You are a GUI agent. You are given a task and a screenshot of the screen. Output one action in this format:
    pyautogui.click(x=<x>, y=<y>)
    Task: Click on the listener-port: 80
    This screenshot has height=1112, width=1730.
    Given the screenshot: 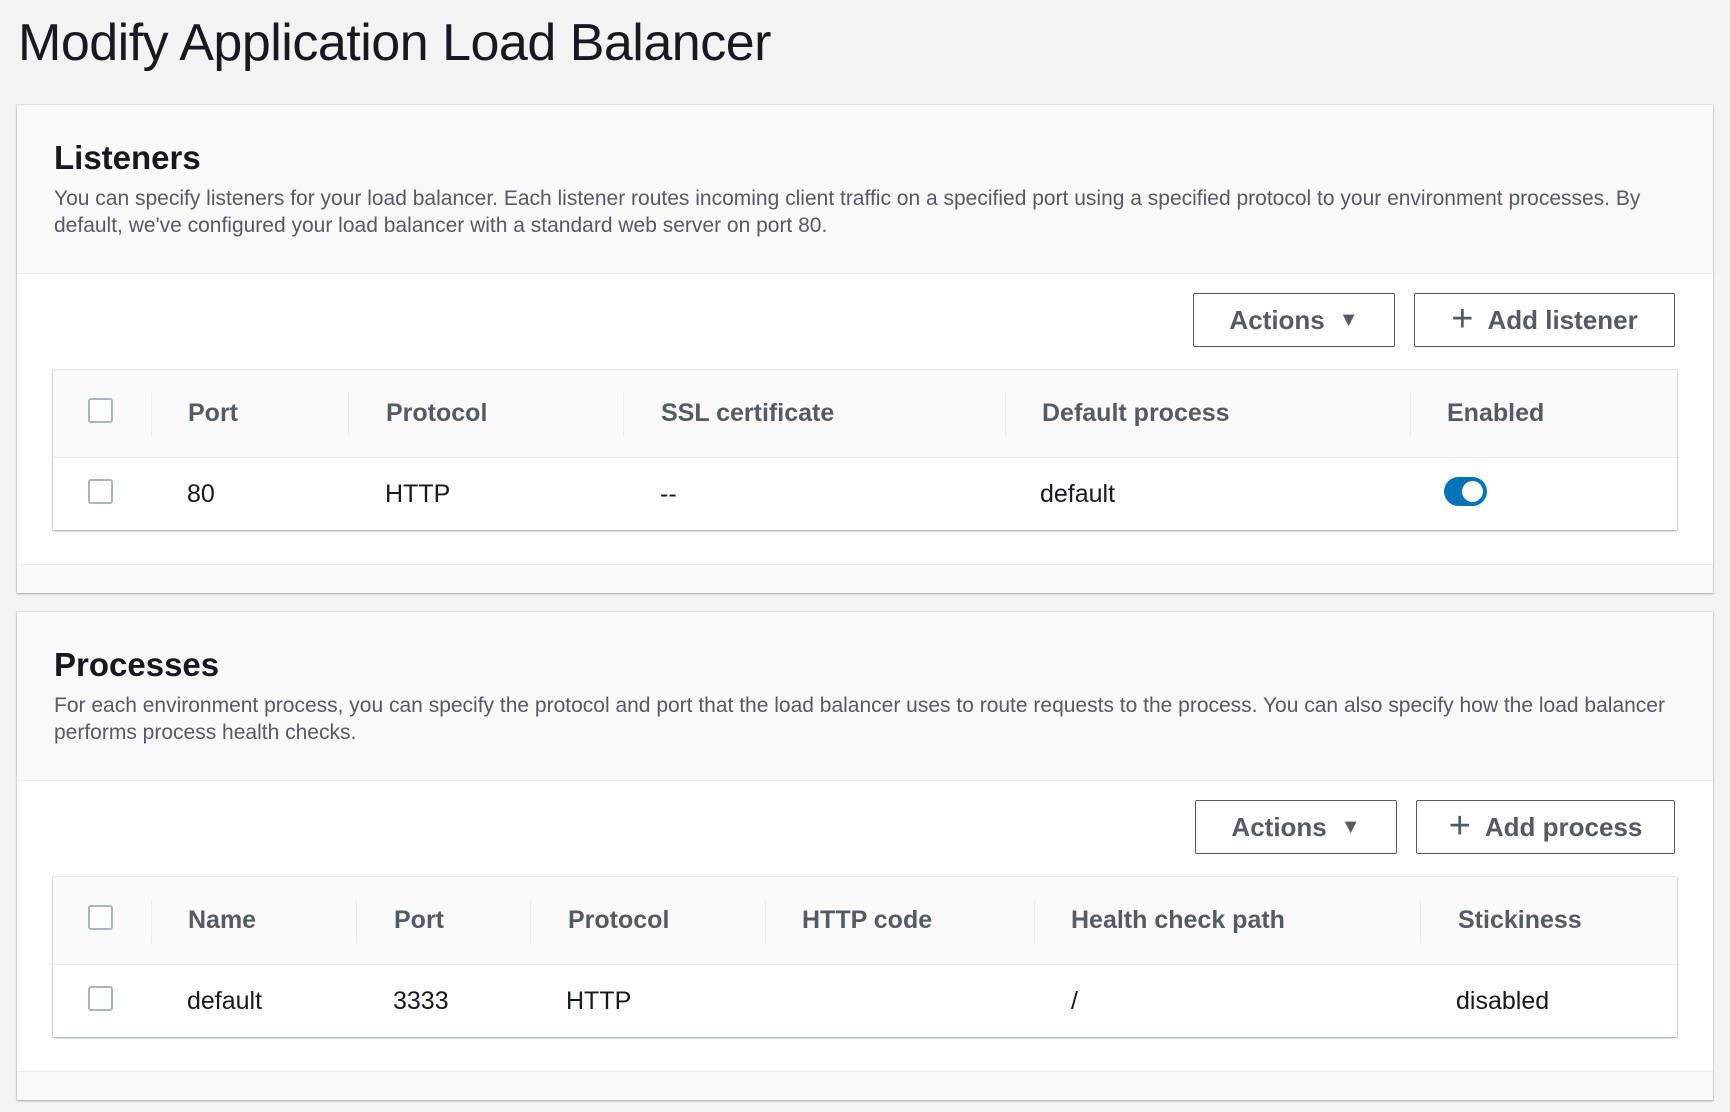 What is the action you would take?
    pyautogui.click(x=201, y=493)
    